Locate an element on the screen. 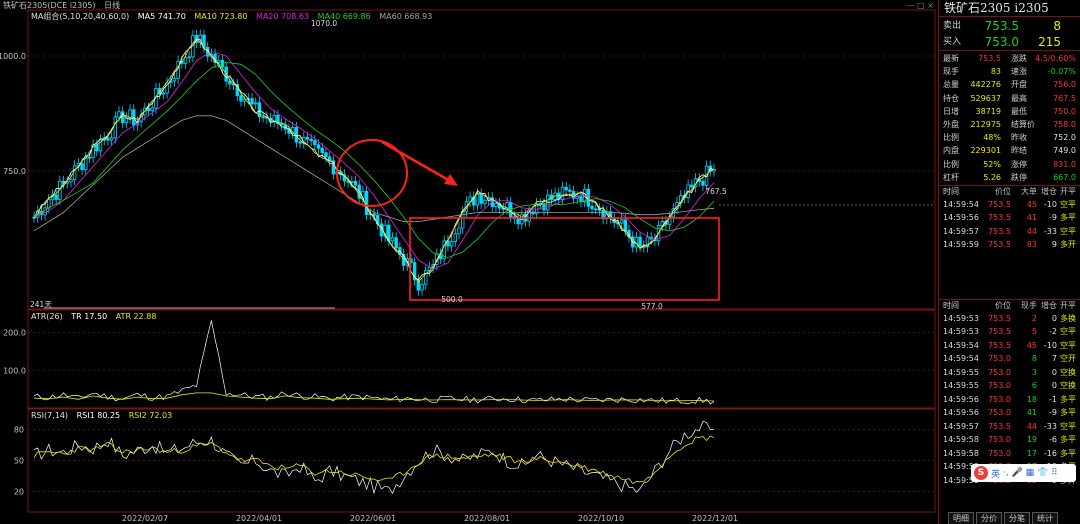 The height and width of the screenshot is (524, 1080). stat-value: 749.0 is located at coordinates (1064, 151).